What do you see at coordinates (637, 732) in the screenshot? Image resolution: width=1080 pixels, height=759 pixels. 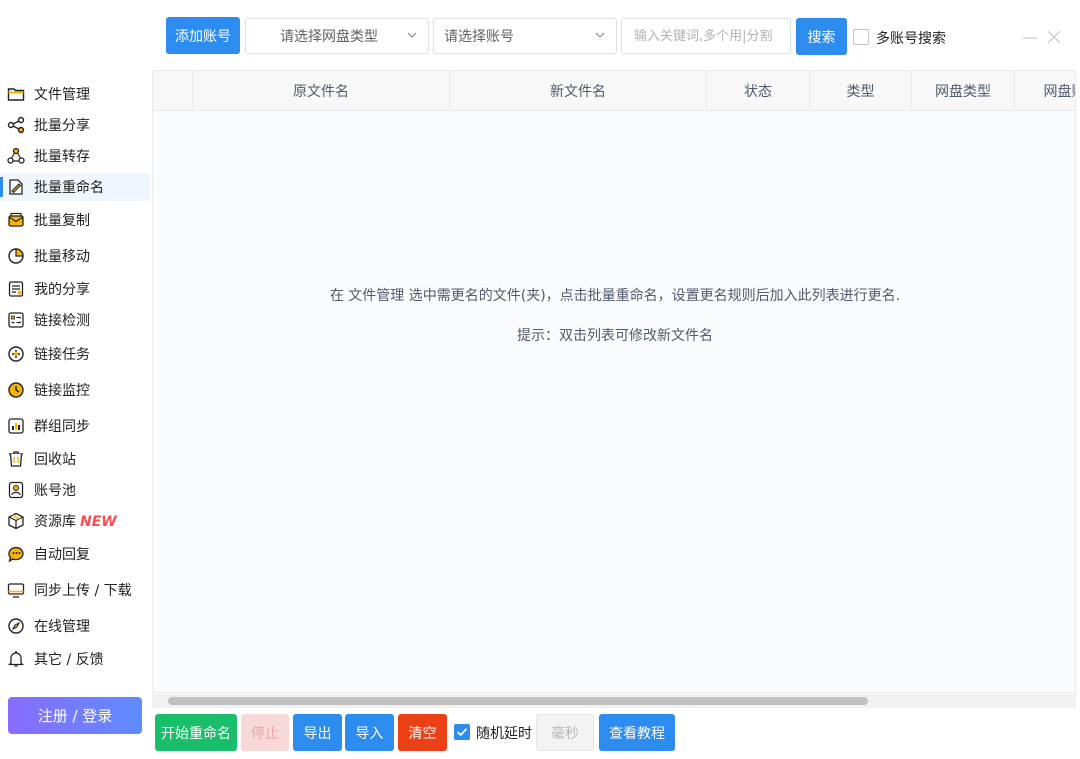 I see `view-tutorial-button: 查看教程` at bounding box center [637, 732].